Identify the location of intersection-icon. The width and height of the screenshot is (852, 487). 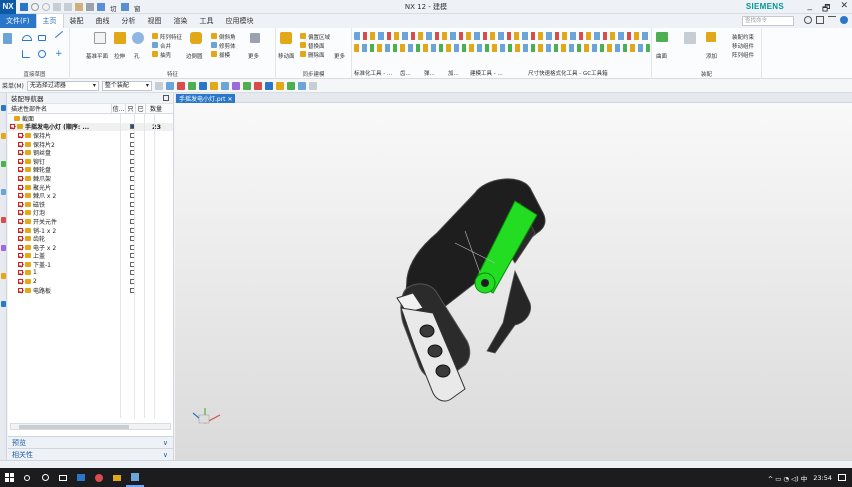
(246, 85).